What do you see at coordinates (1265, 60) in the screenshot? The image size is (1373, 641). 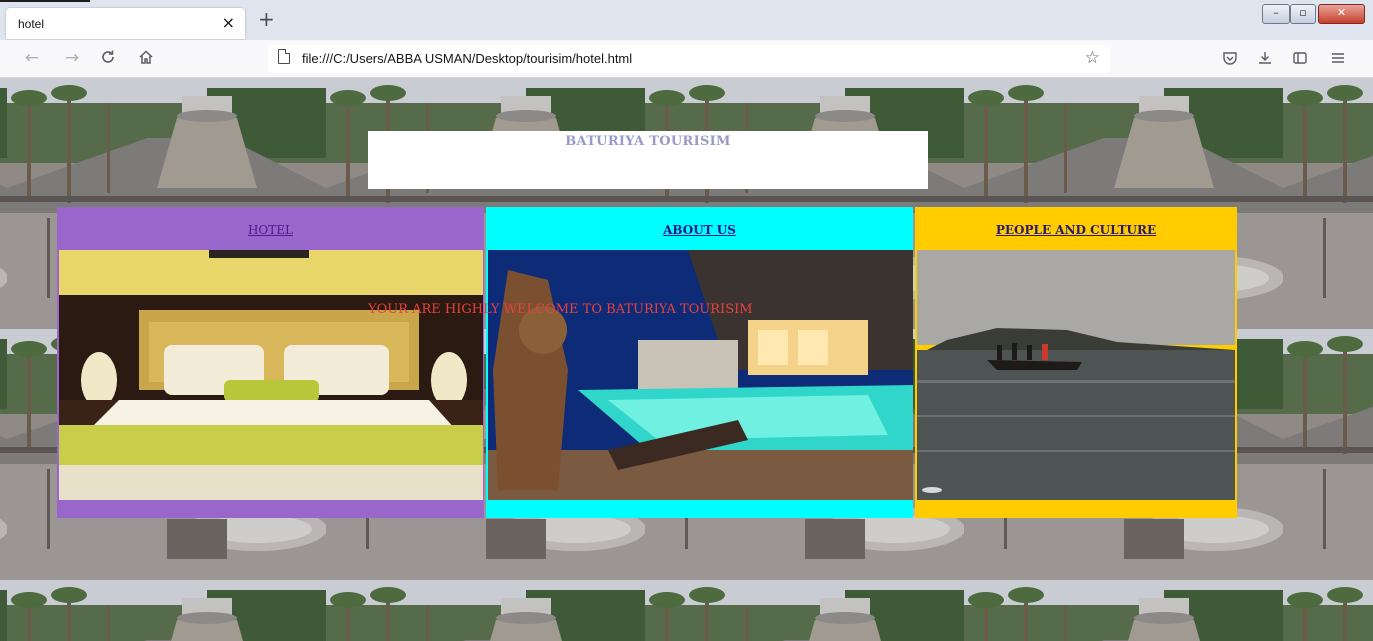 I see `download-icon` at bounding box center [1265, 60].